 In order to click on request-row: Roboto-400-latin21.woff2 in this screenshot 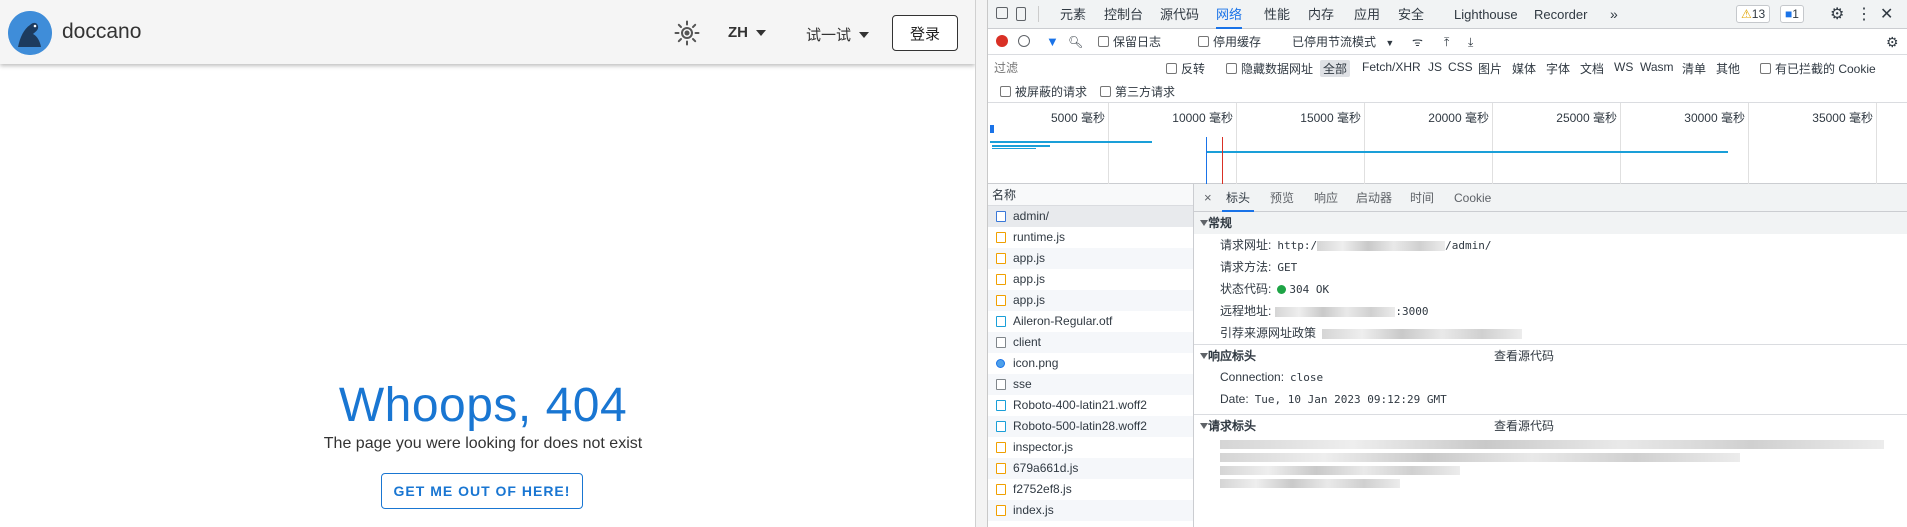, I will do `click(1090, 405)`.